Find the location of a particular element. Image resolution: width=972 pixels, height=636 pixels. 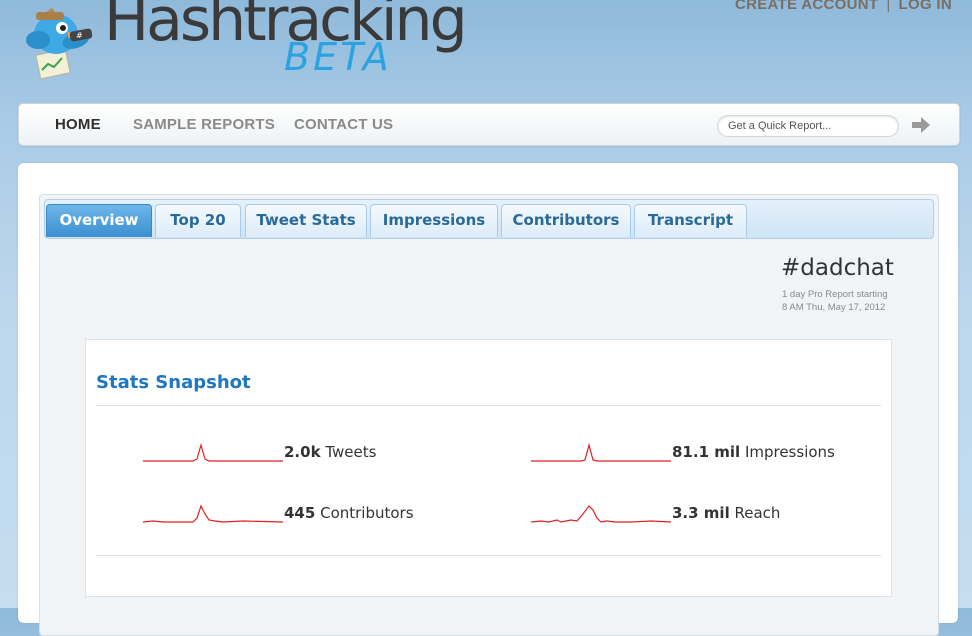

nav-sample-reports: SAMPLE REPORTS is located at coordinates (204, 124).